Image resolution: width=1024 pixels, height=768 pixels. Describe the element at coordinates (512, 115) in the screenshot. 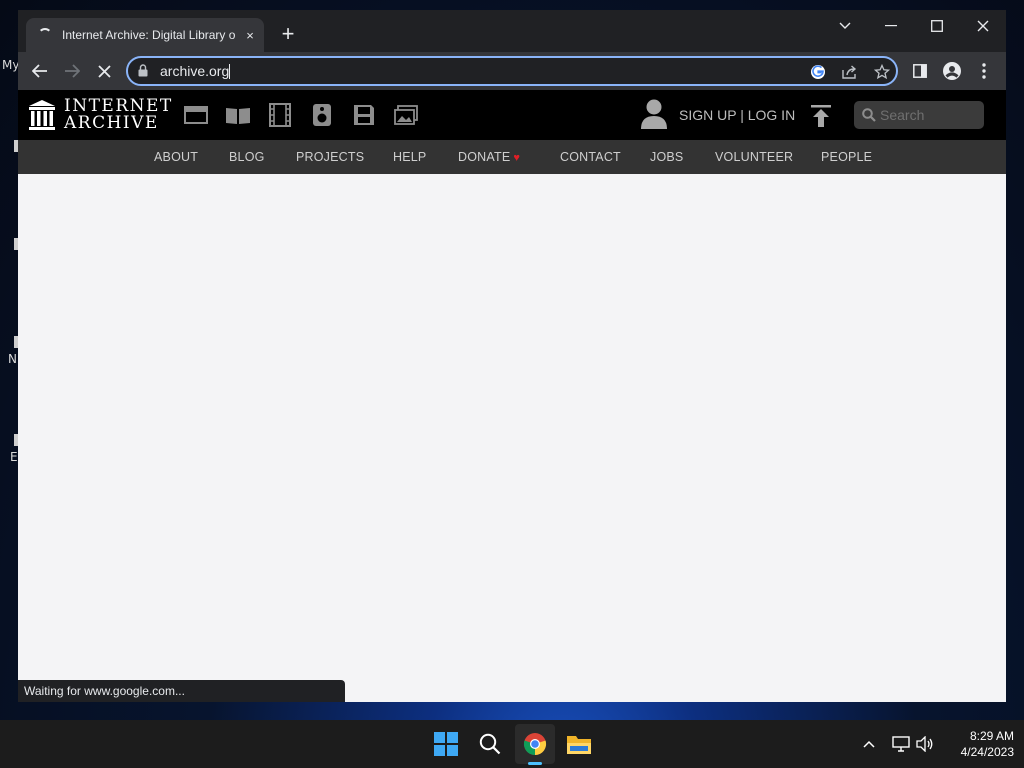

I see `ia-top-bar: INTERNET ARCHIVE SIGN UP | LOG IN Search` at that location.